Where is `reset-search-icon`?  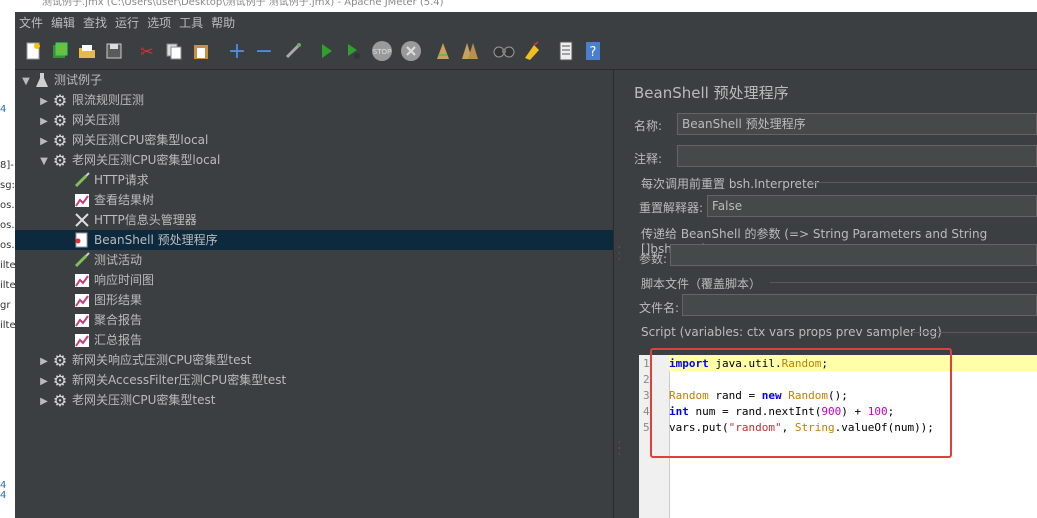
reset-search-icon is located at coordinates (532, 51).